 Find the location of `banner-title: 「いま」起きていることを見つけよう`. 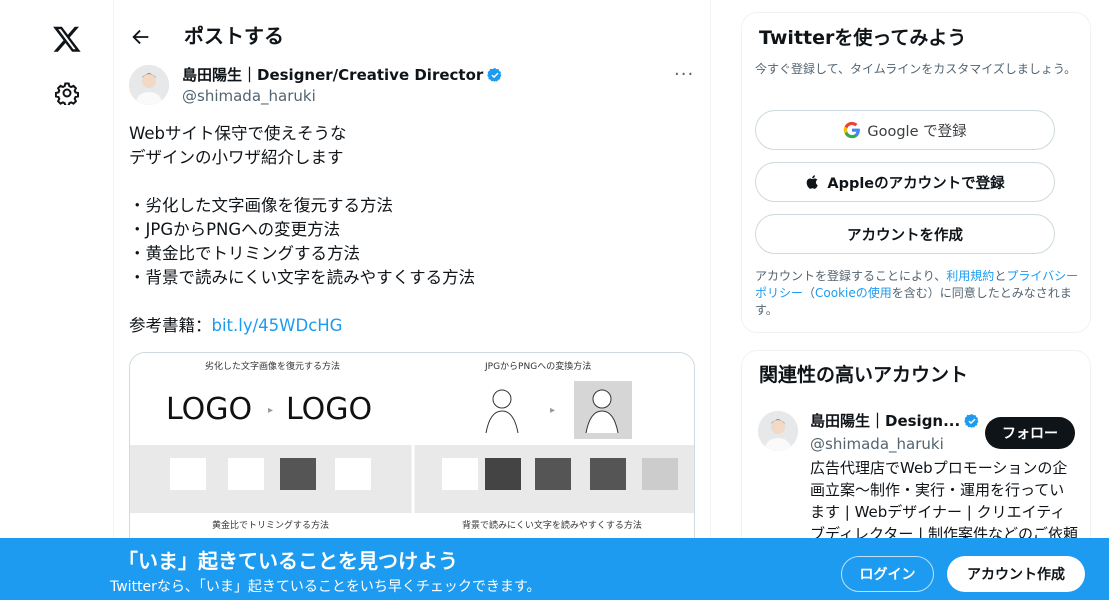

banner-title: 「いま」起きていることを見つけよう is located at coordinates (288, 561).